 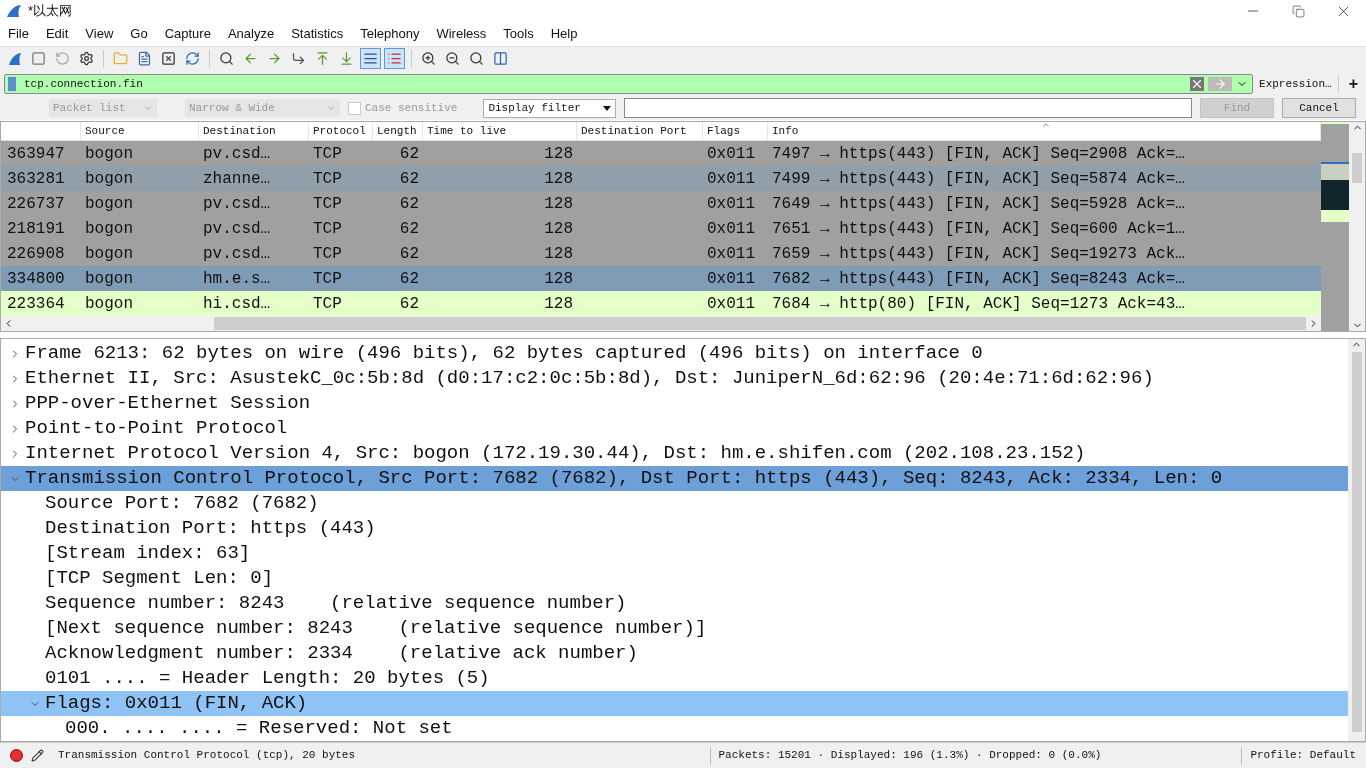 What do you see at coordinates (36, 154) in the screenshot?
I see `table-cell-text: 363947` at bounding box center [36, 154].